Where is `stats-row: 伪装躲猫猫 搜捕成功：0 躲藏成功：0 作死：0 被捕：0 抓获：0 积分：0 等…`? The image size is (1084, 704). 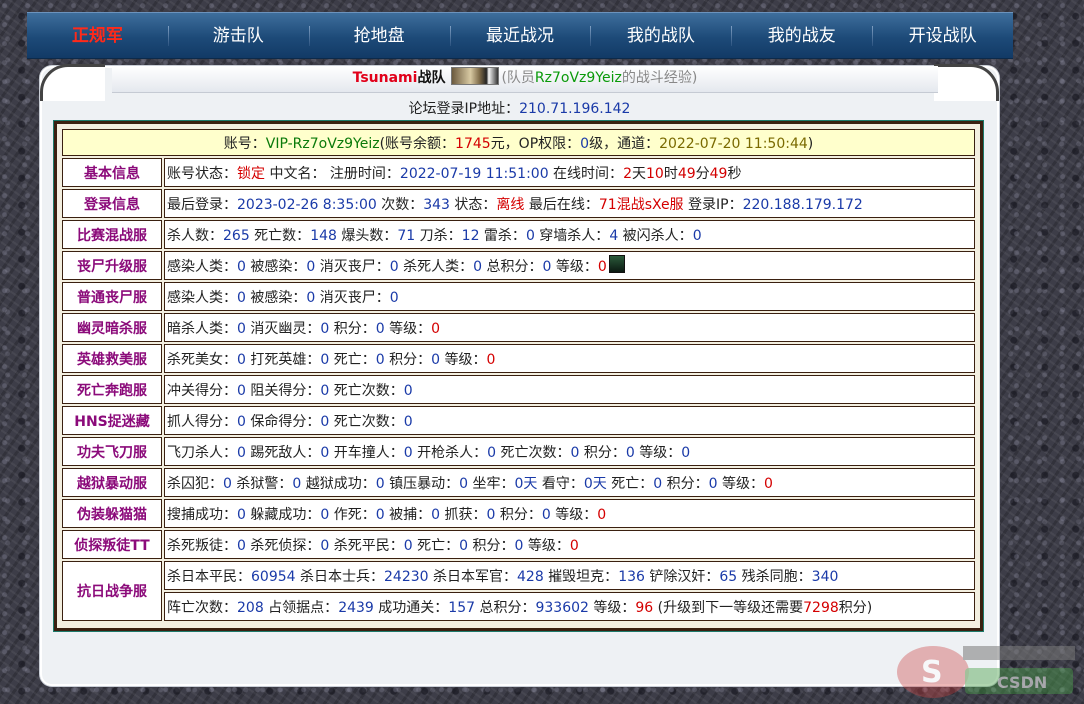 stats-row: 伪装躲猫猫 搜捕成功：0 躲藏成功：0 作死：0 被捕：0 抓获：0 积分：0 等… is located at coordinates (518, 513).